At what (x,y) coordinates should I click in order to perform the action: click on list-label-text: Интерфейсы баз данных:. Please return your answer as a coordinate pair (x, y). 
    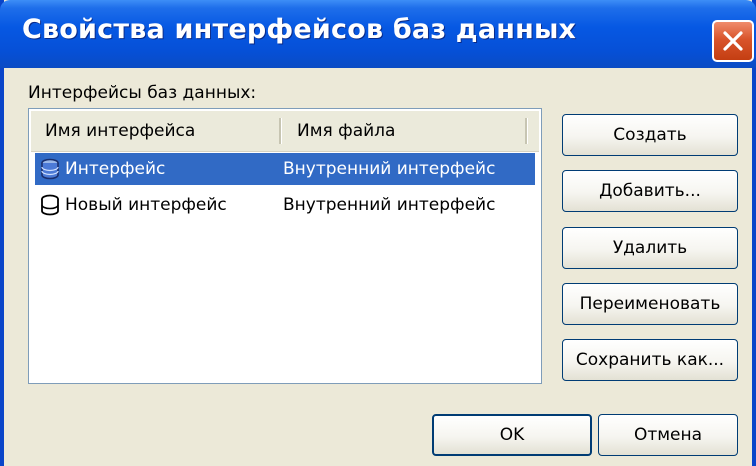
    Looking at the image, I should click on (142, 93).